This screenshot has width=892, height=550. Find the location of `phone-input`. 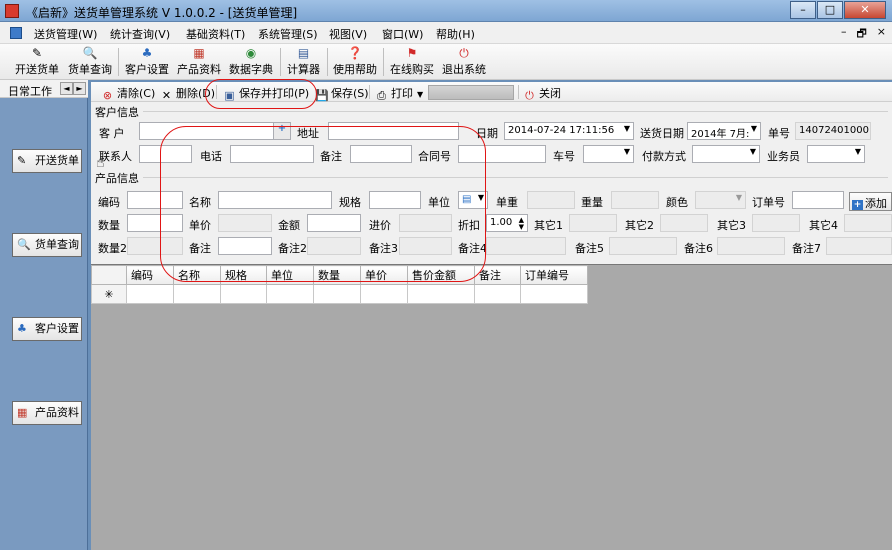

phone-input is located at coordinates (272, 154).